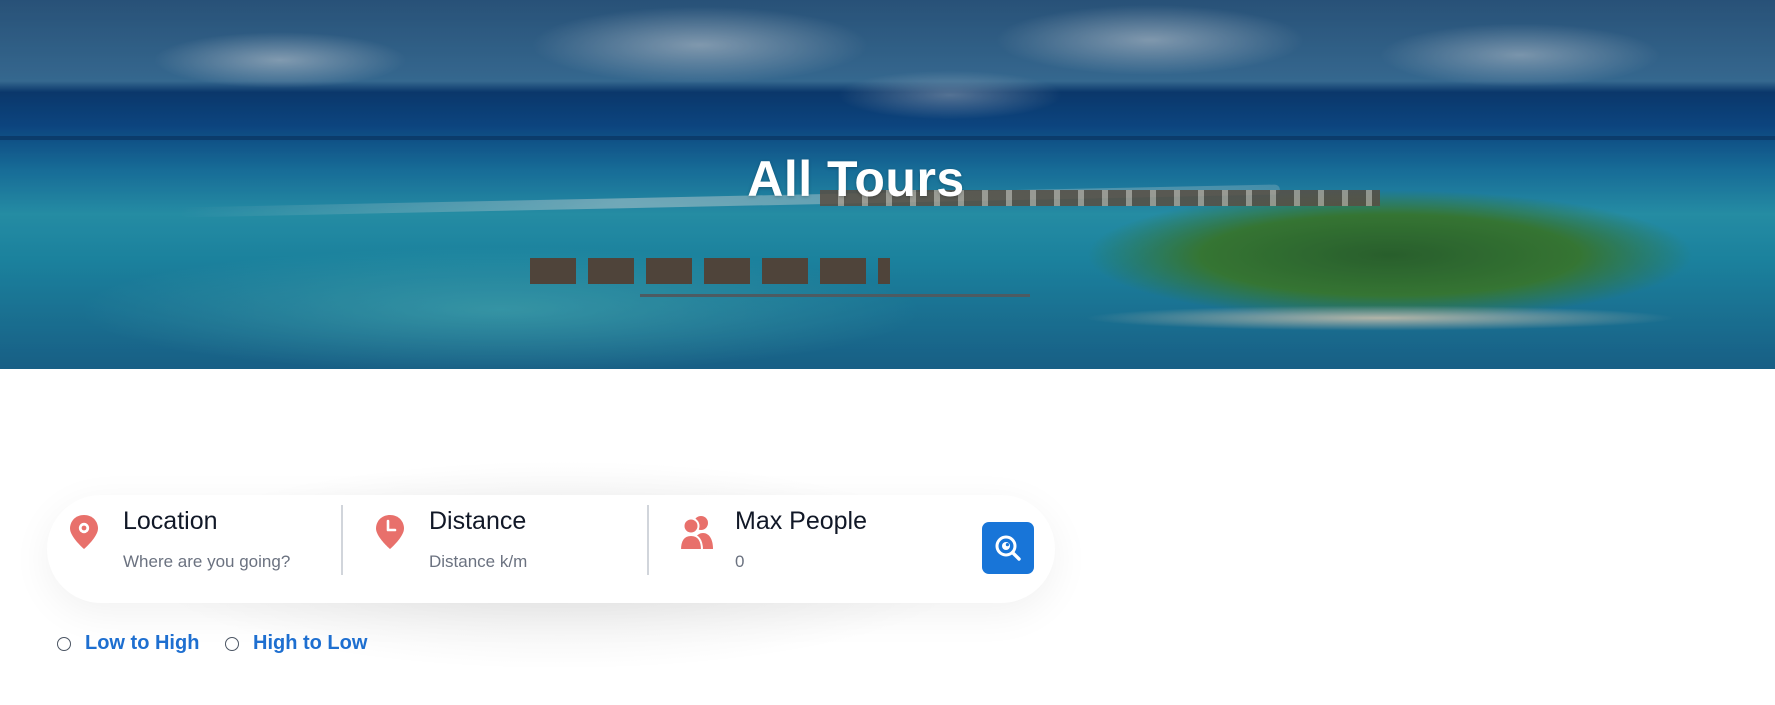 This screenshot has width=1775, height=705. I want to click on sort-high-to-low: High to Low, so click(300, 646).